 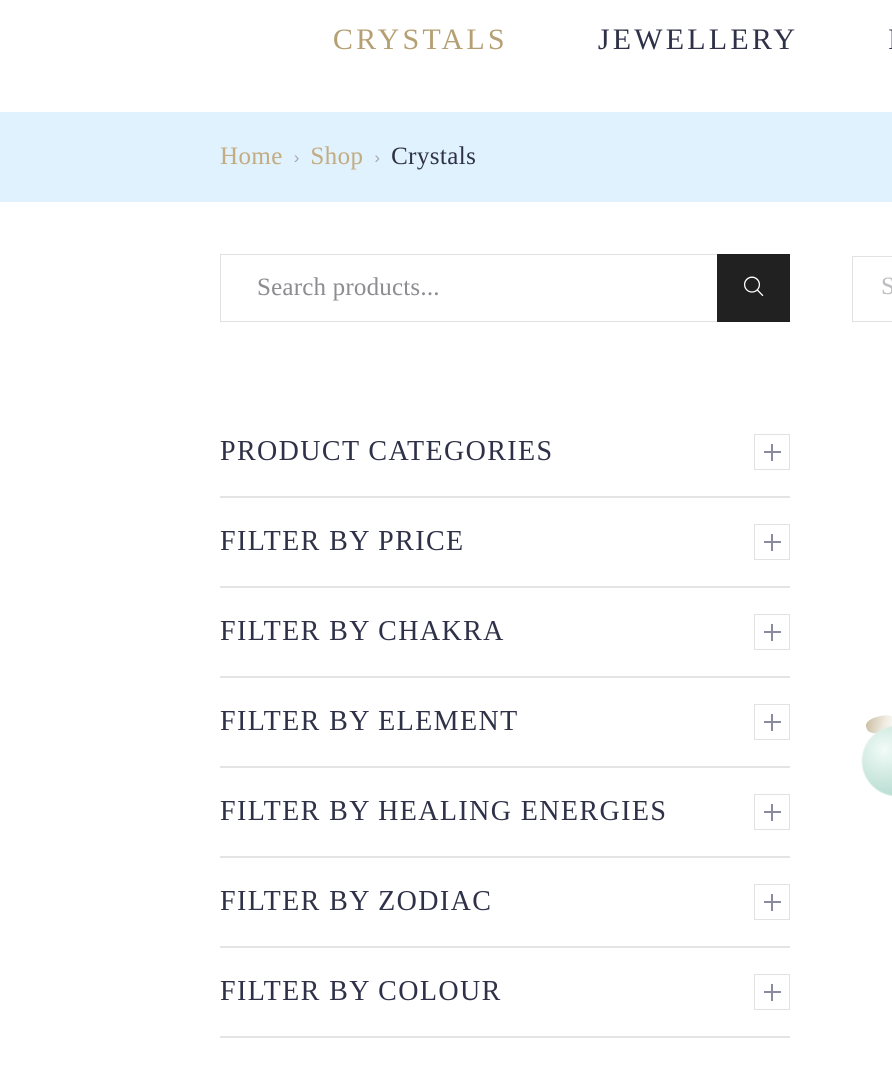 I want to click on nav-item-home-partial: HO, so click(x=890, y=40).